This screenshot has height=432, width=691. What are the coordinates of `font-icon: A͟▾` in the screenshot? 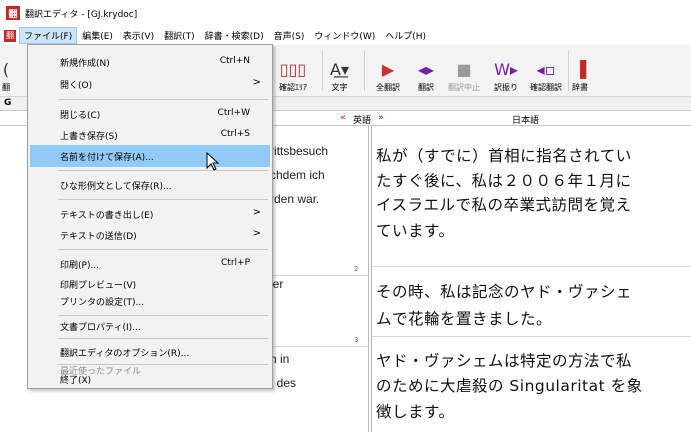 It's located at (339, 69).